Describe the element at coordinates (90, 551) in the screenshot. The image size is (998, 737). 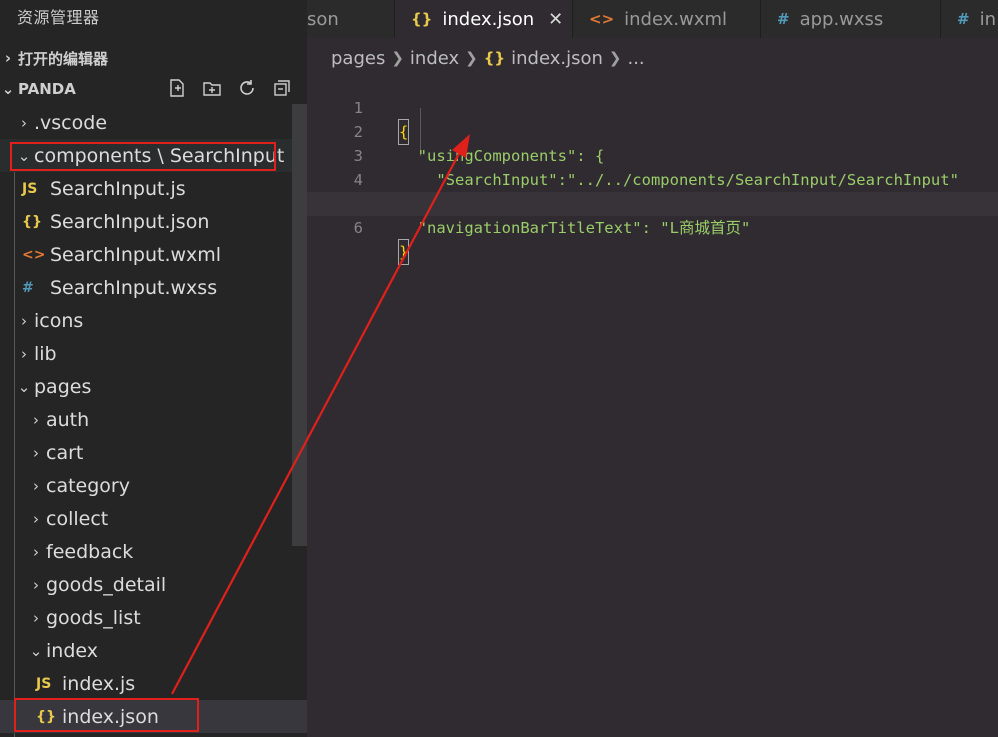
I see `tree-item-label: feedback` at that location.